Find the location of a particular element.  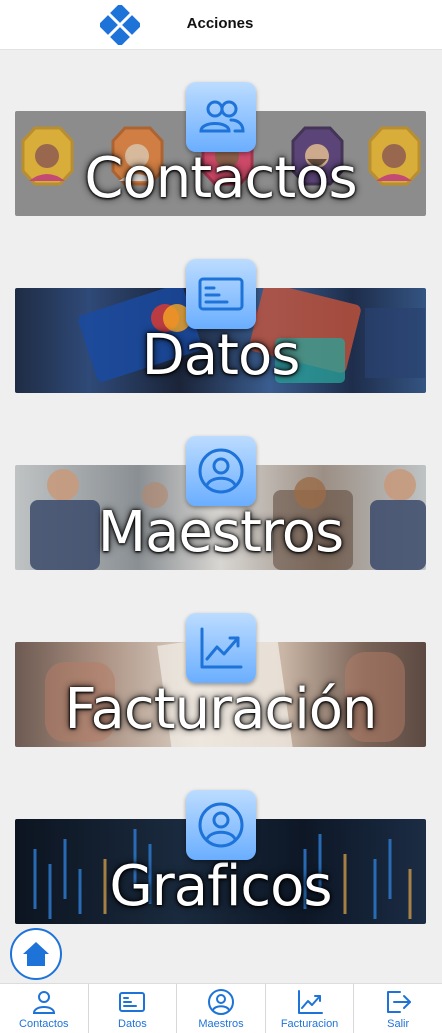

users-icon is located at coordinates (222, 116).